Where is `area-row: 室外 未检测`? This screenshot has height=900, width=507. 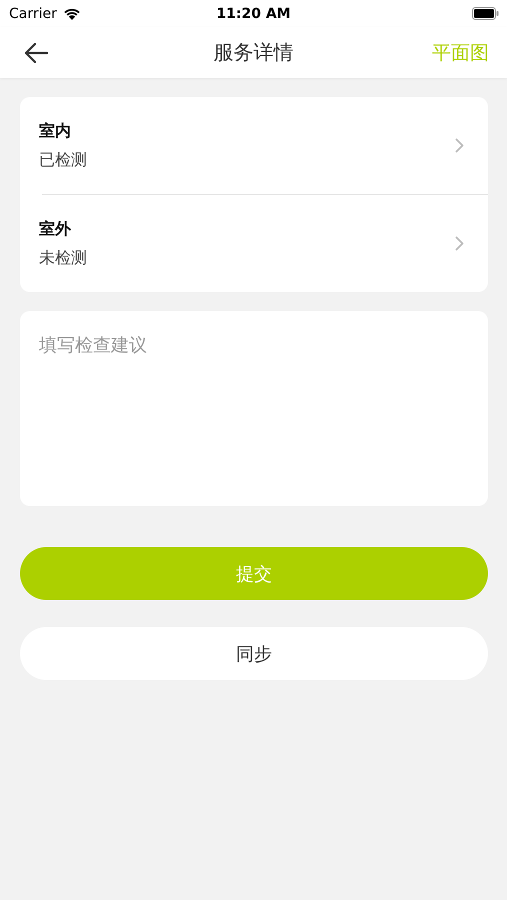
area-row: 室外 未检测 is located at coordinates (254, 243).